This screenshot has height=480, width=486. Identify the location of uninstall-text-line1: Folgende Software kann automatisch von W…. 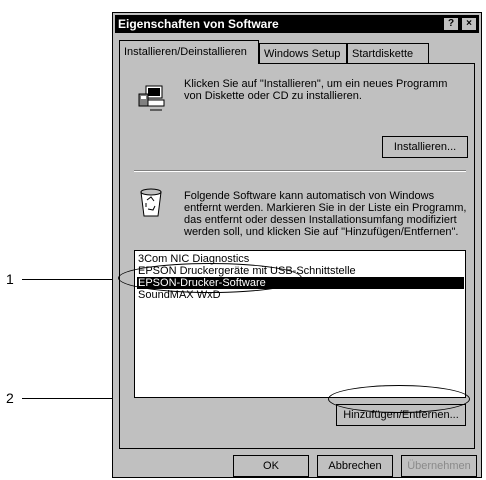
(309, 196).